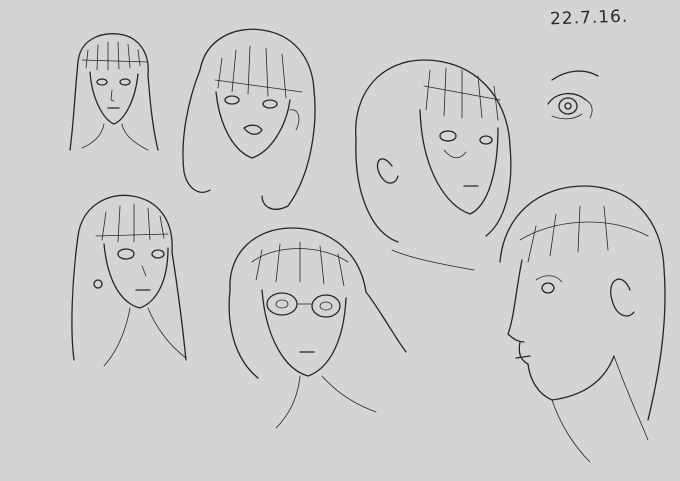 Image resolution: width=680 pixels, height=481 pixels. I want to click on sketch-open-mouth, so click(249, 119).